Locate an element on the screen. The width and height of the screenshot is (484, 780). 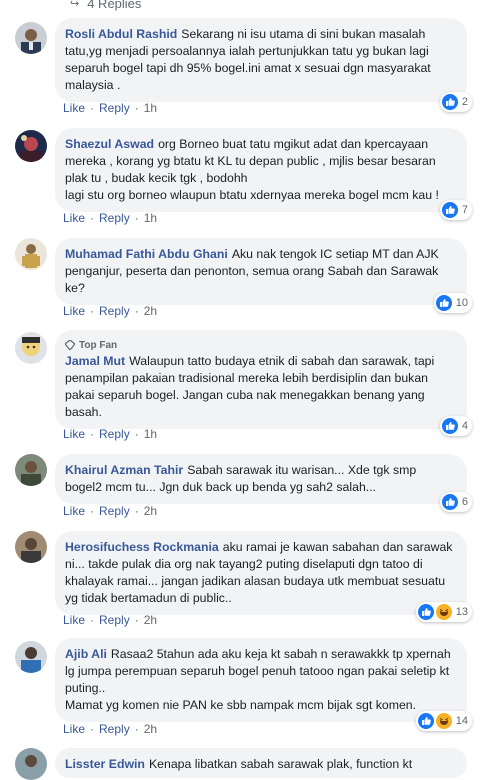
comment-author: Herosifuchess Rockmania is located at coordinates (142, 547).